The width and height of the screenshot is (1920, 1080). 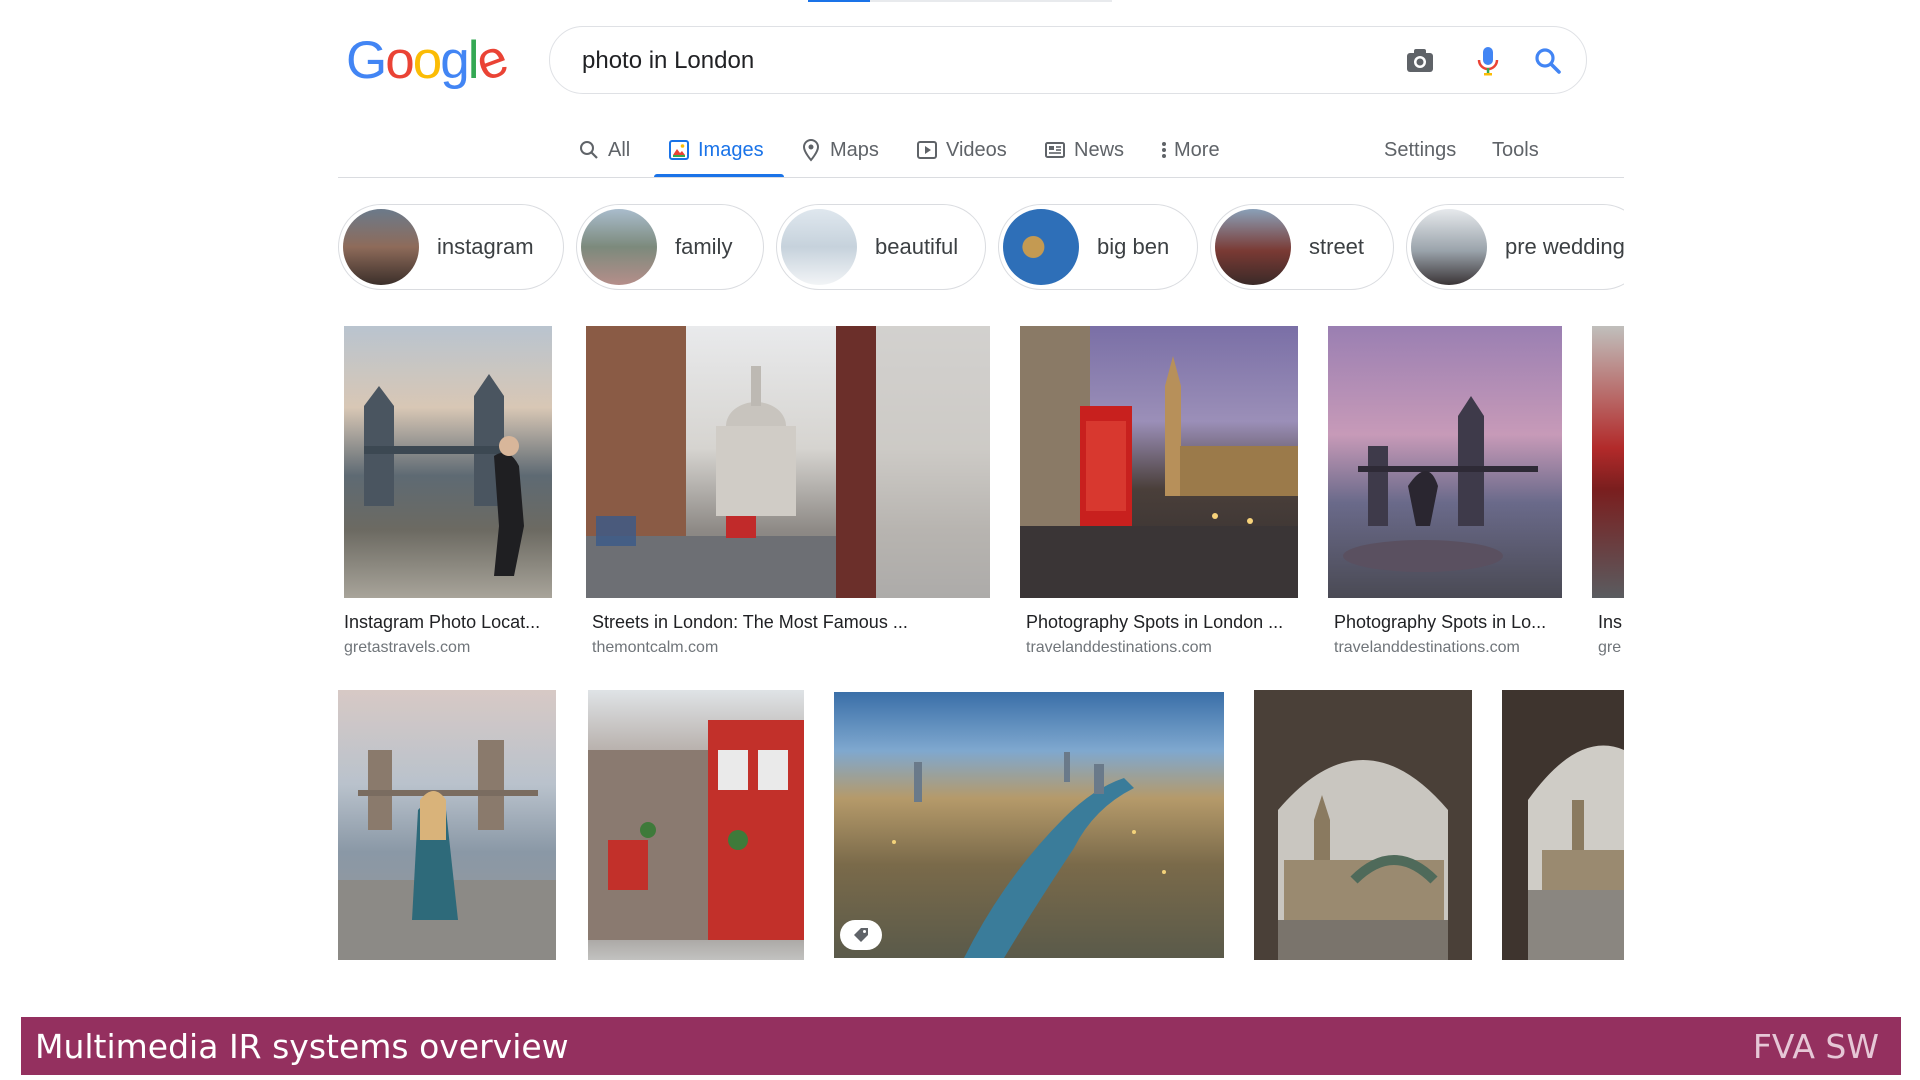 What do you see at coordinates (1815, 1046) in the screenshot?
I see `footer-author: FVA SW` at bounding box center [1815, 1046].